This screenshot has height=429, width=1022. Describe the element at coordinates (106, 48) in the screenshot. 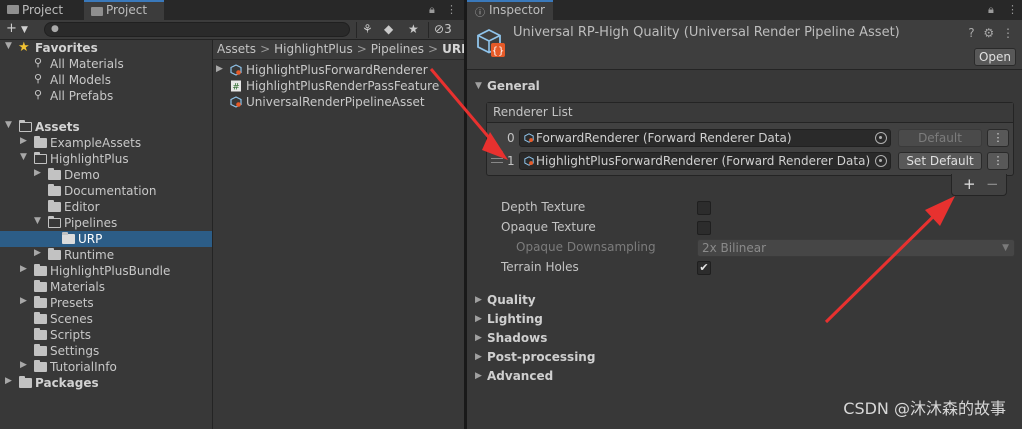

I see `tree-favorites: ▼ ★ Favorites` at that location.